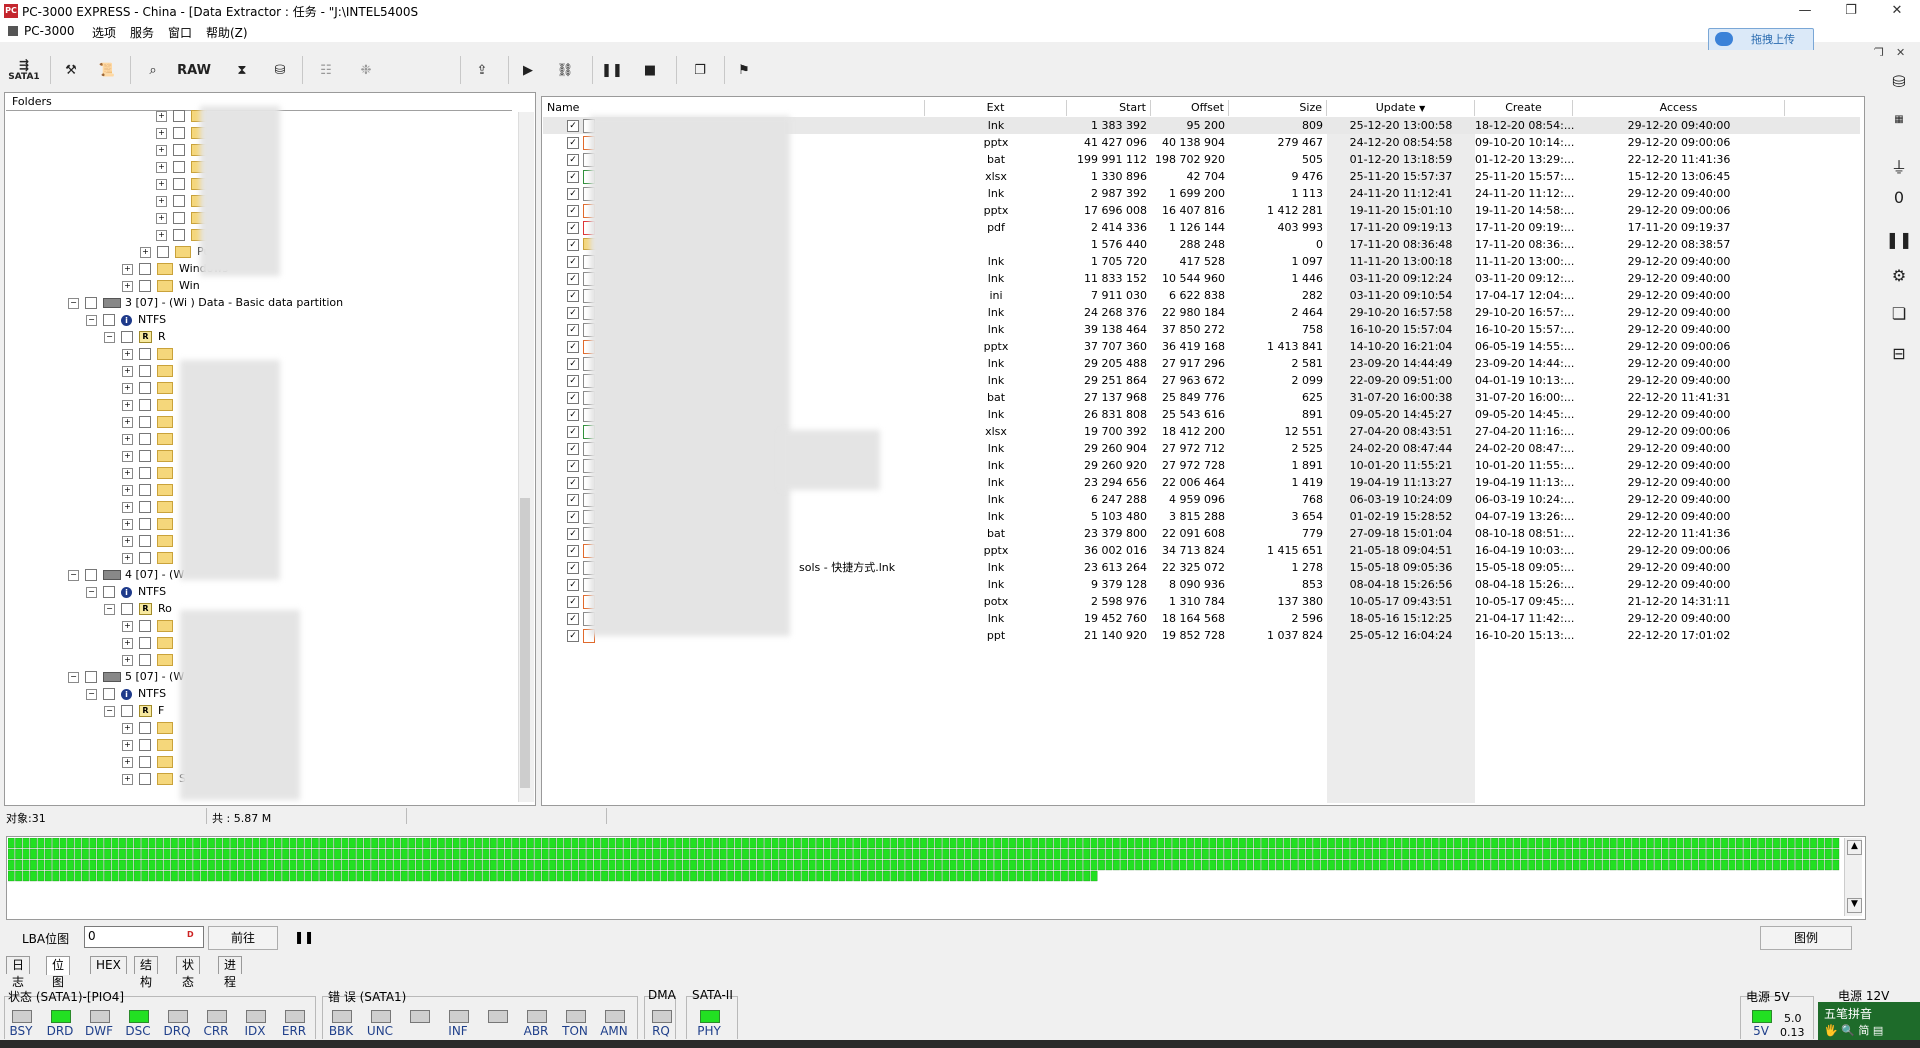 This screenshot has width=1920, height=1048. Describe the element at coordinates (71, 70) in the screenshot. I see `tools-button: ⚒` at that location.